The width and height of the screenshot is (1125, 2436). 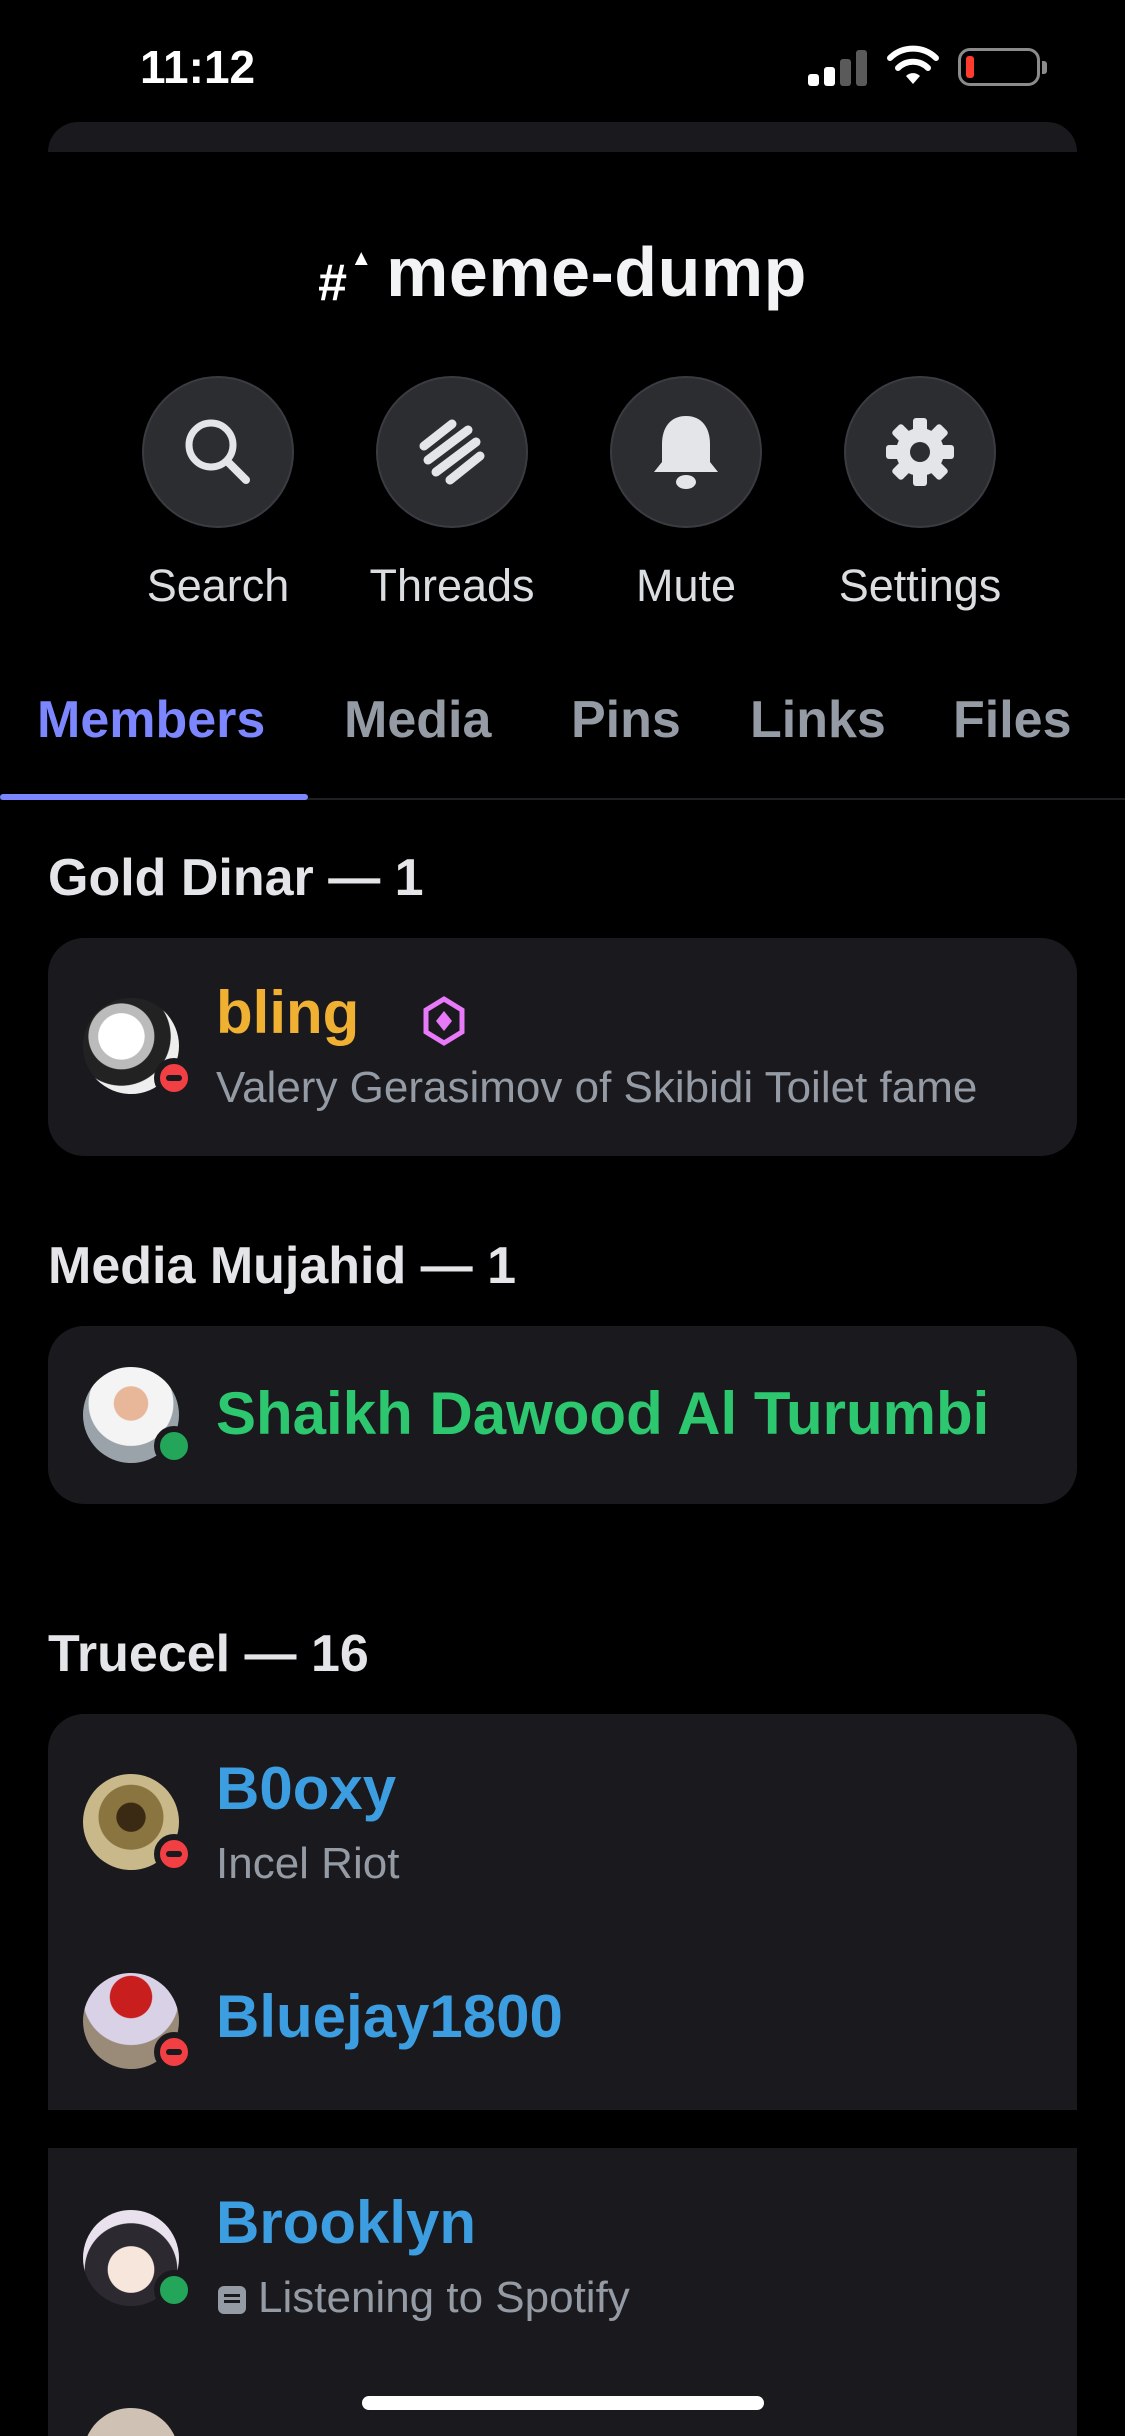 What do you see at coordinates (970, 67) in the screenshot?
I see `battery-level` at bounding box center [970, 67].